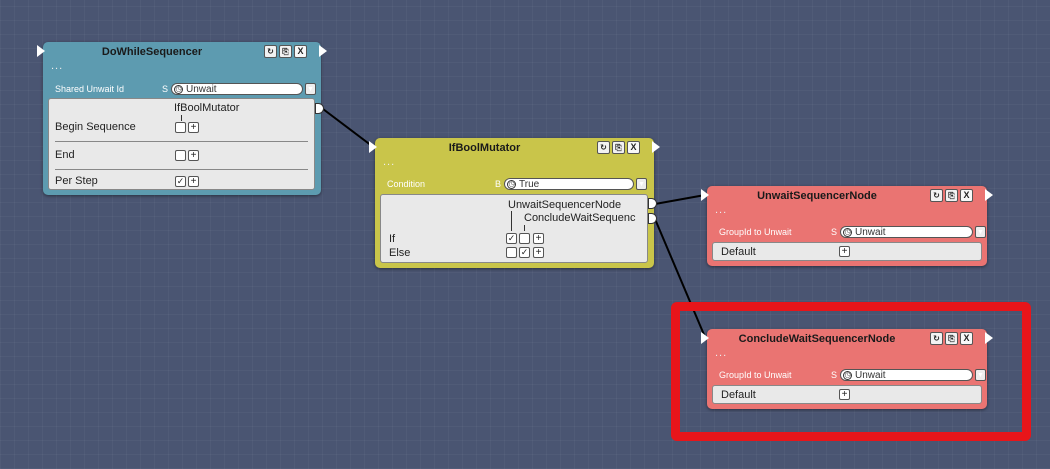 The width and height of the screenshot is (1050, 469). Describe the element at coordinates (498, 184) in the screenshot. I see `property-type: B` at that location.